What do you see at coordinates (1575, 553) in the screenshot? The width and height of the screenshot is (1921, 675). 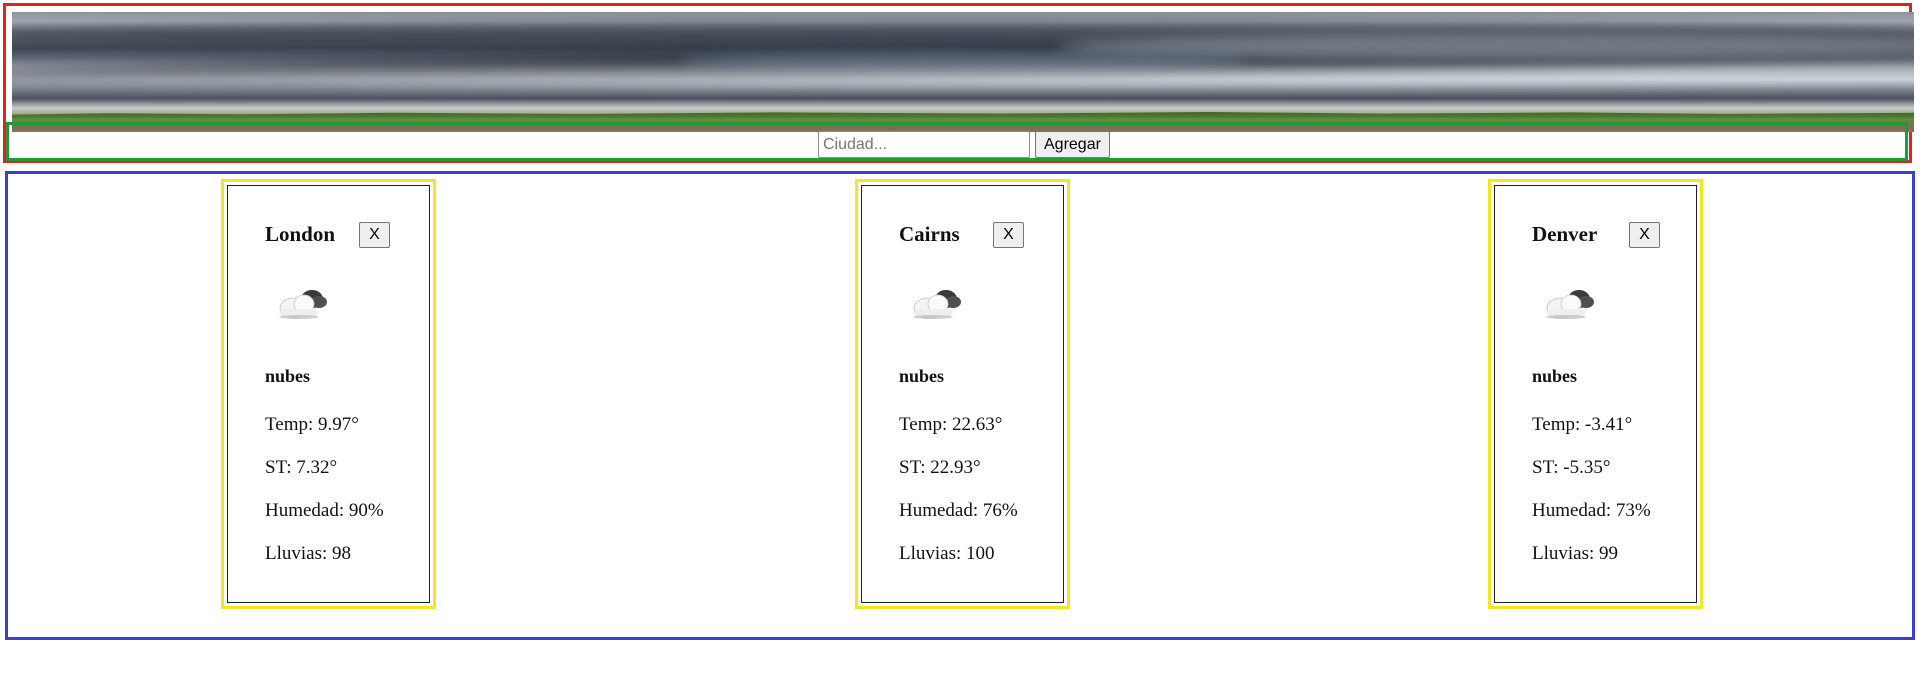 I see `rain: Lluvias: 99` at bounding box center [1575, 553].